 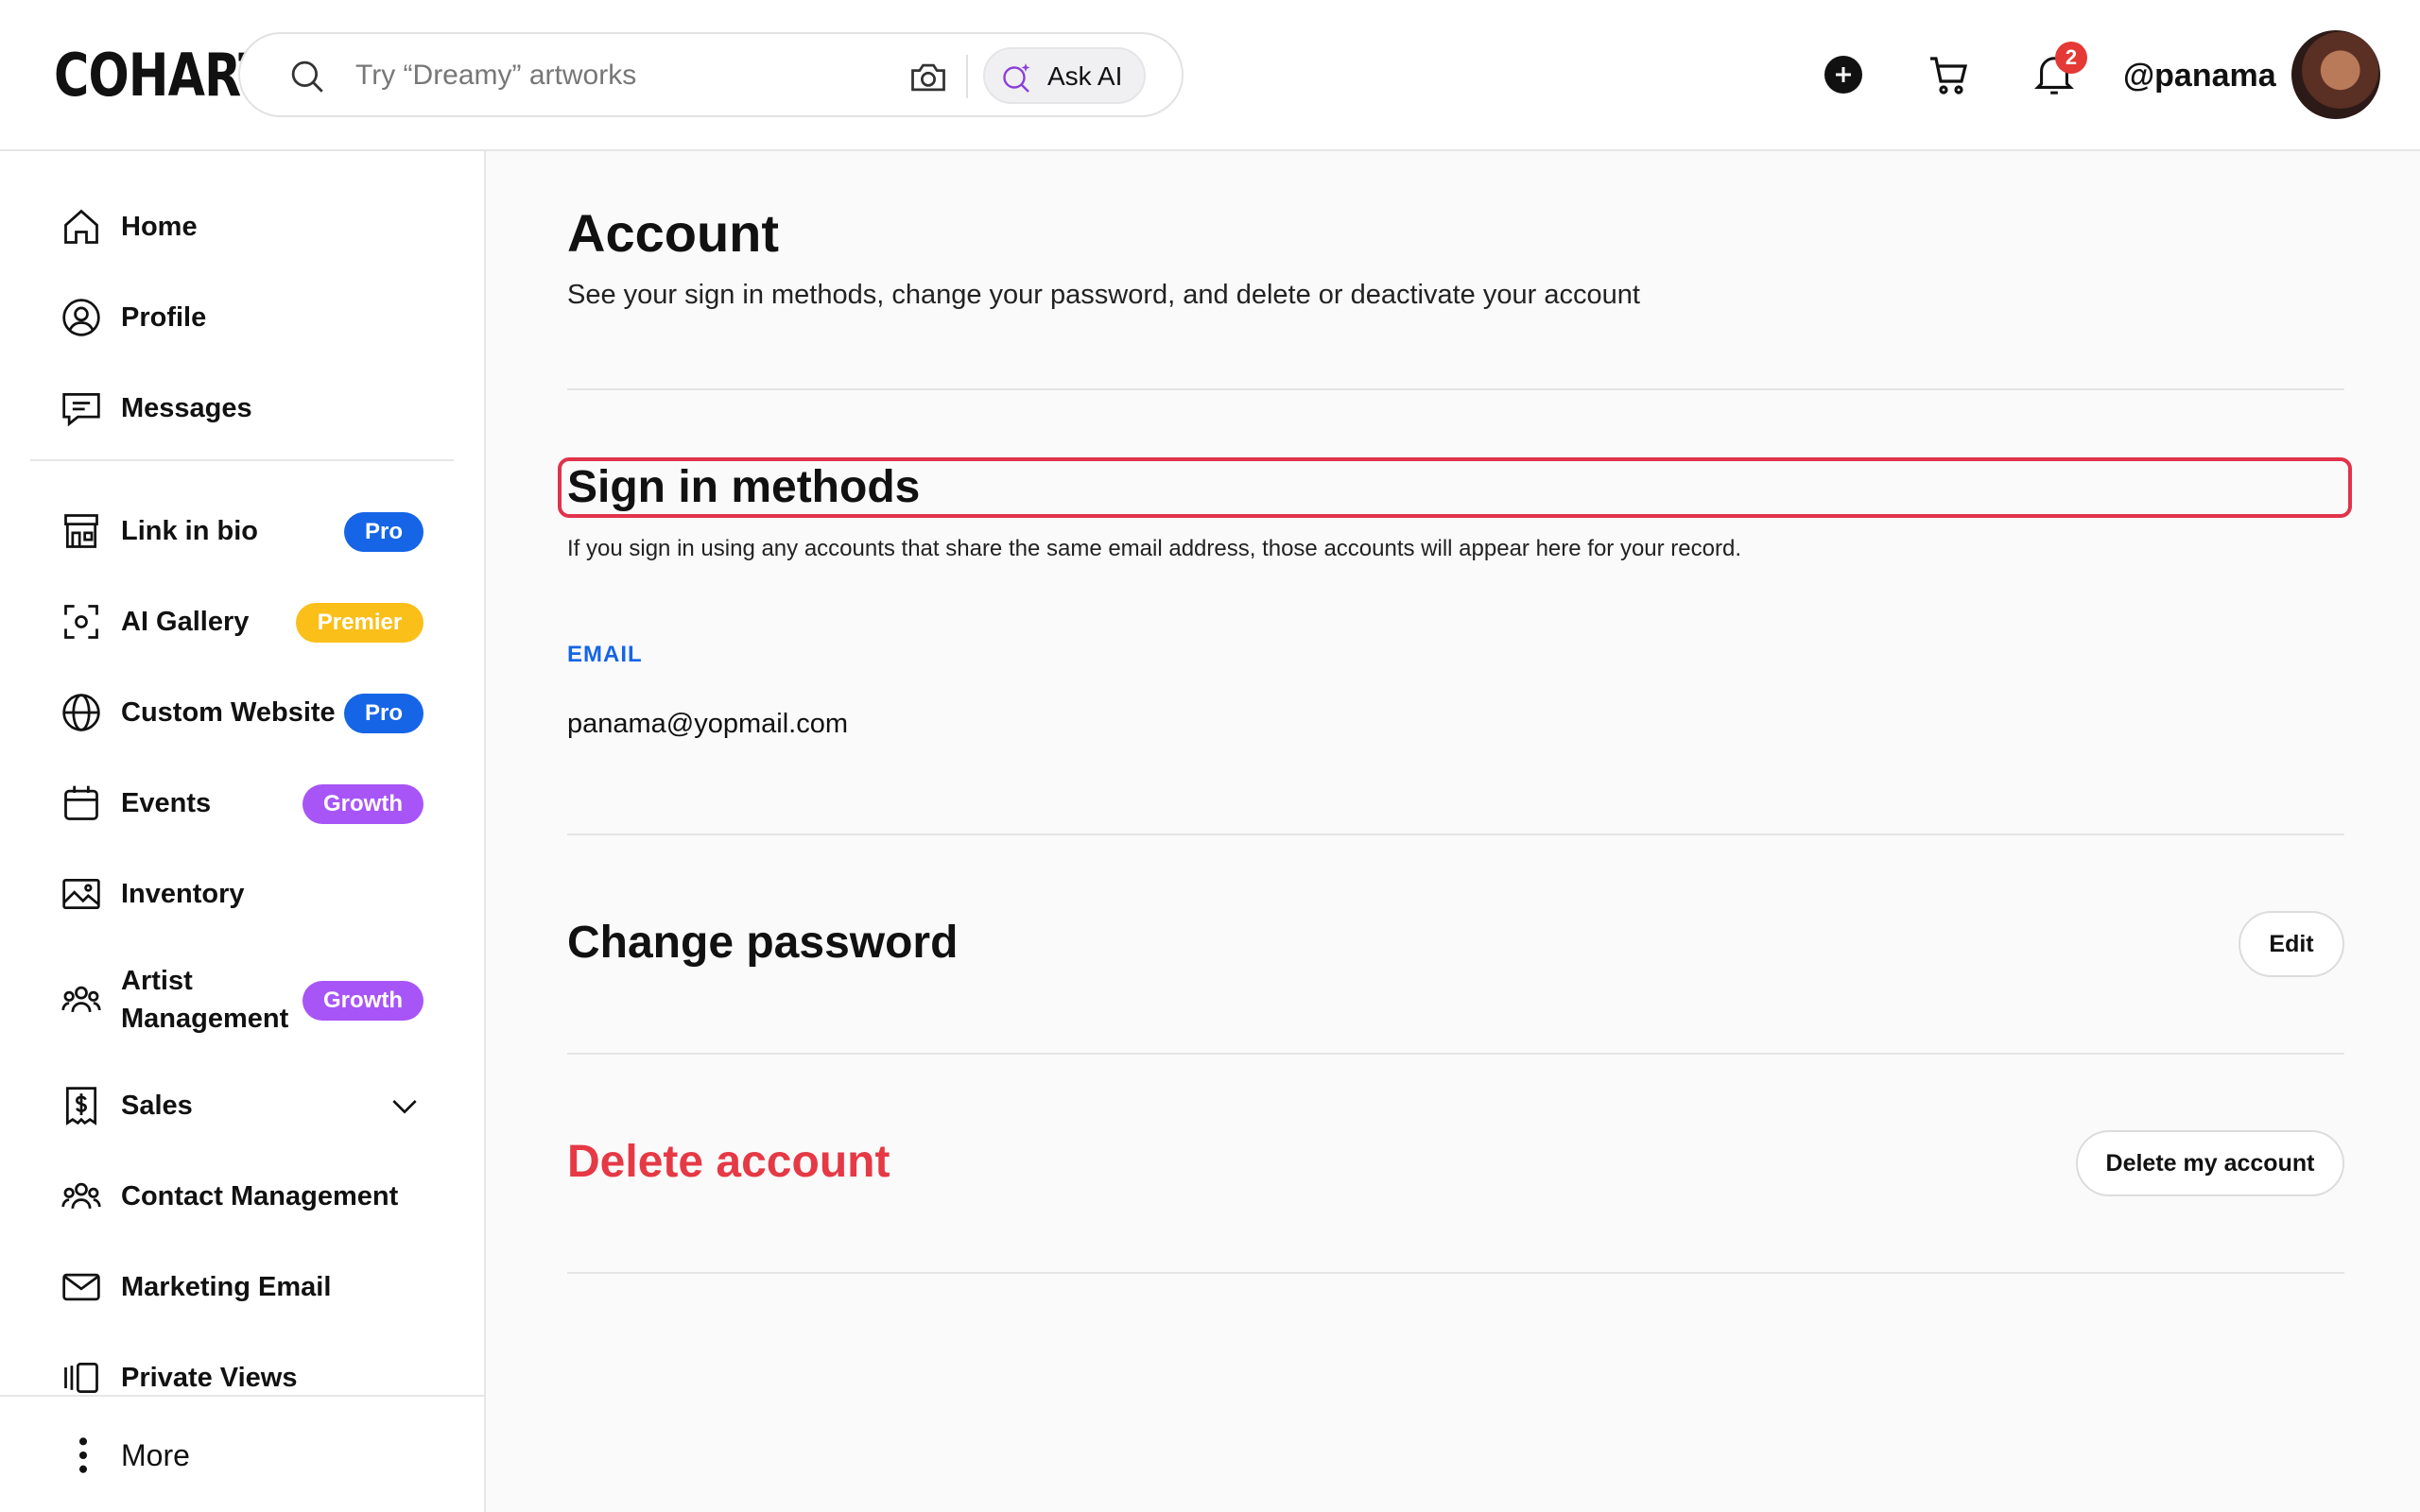 I want to click on sidebar-item-label: Marketing Email, so click(x=226, y=1287).